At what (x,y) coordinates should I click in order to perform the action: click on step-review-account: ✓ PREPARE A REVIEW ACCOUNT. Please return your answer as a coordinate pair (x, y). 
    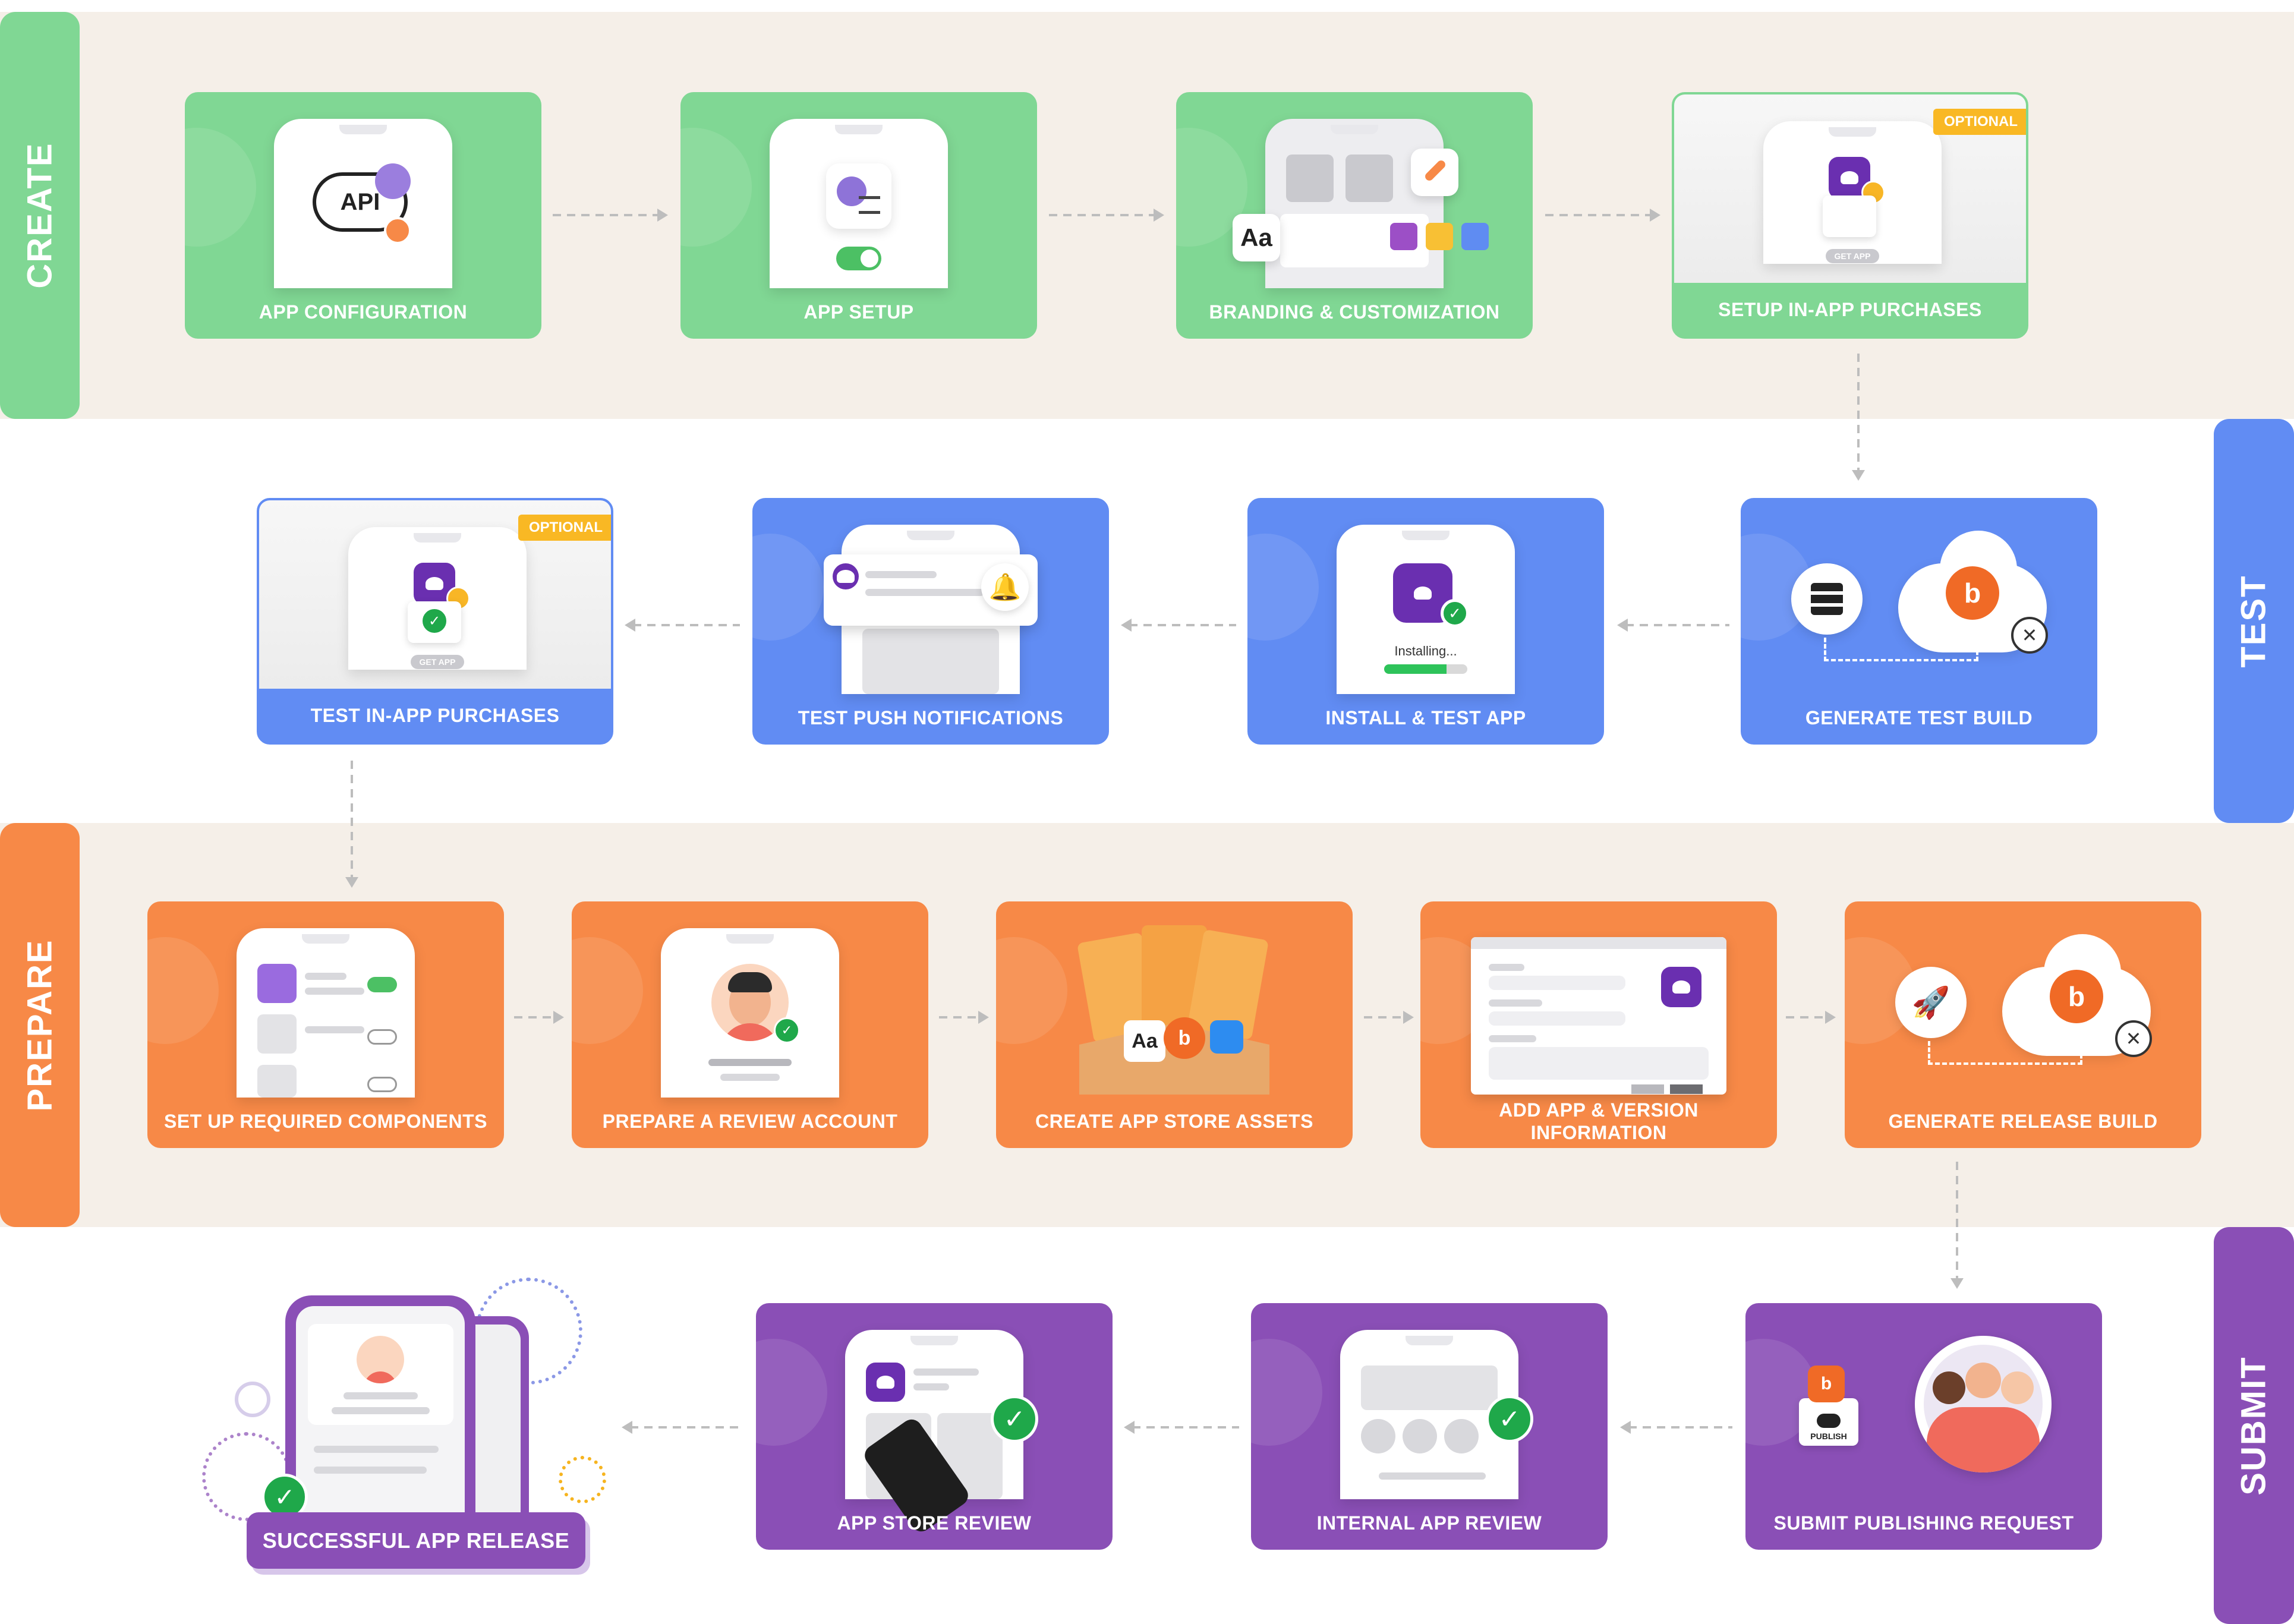
    Looking at the image, I should click on (750, 1024).